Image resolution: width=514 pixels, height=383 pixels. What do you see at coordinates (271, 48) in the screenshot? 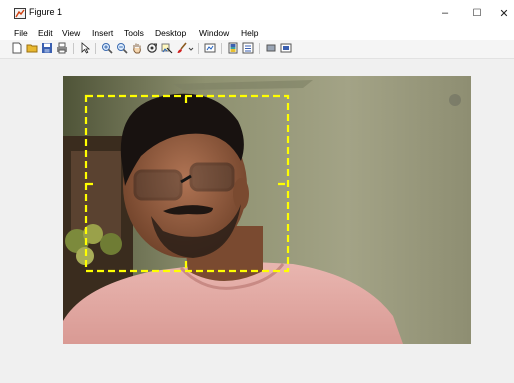
I see `hide-plot-tools-icon` at bounding box center [271, 48].